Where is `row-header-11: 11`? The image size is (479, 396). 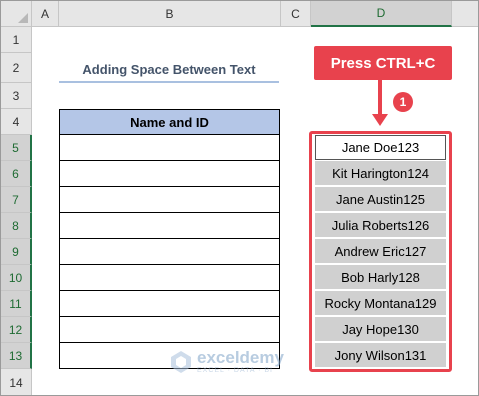 row-header-11: 11 is located at coordinates (16, 304).